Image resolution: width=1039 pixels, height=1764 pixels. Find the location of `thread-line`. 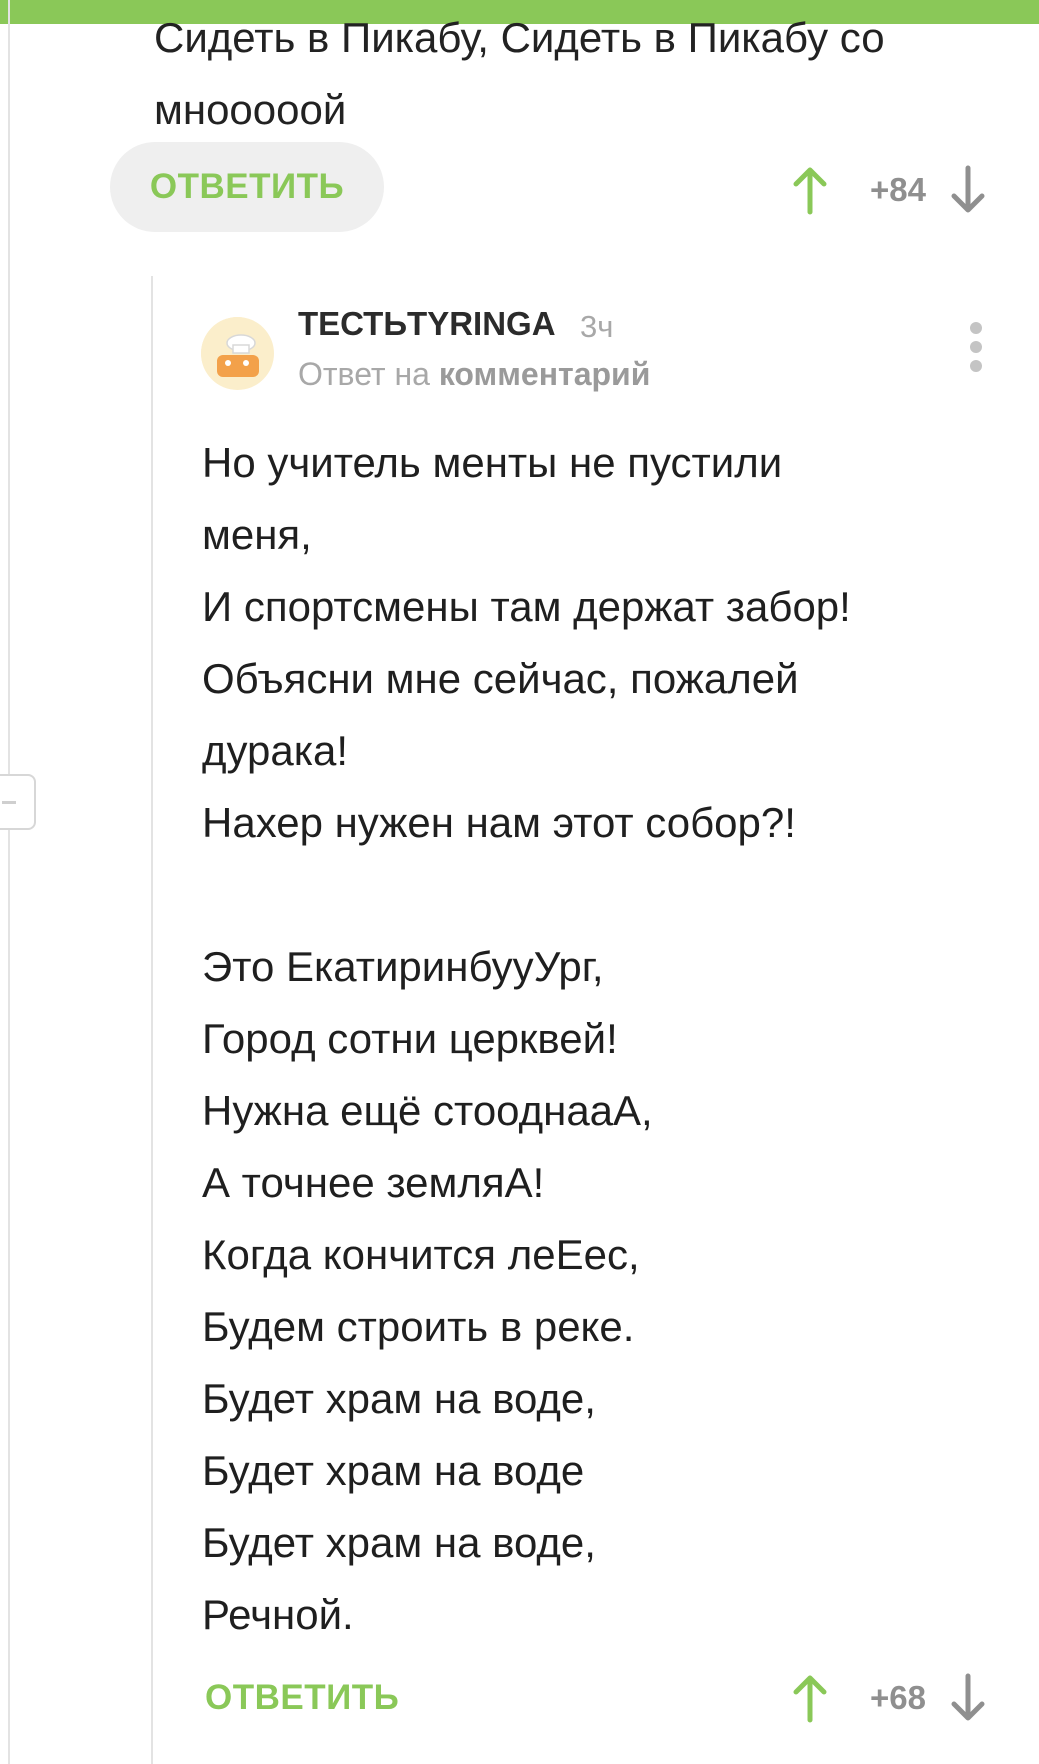

thread-line is located at coordinates (9, 882).